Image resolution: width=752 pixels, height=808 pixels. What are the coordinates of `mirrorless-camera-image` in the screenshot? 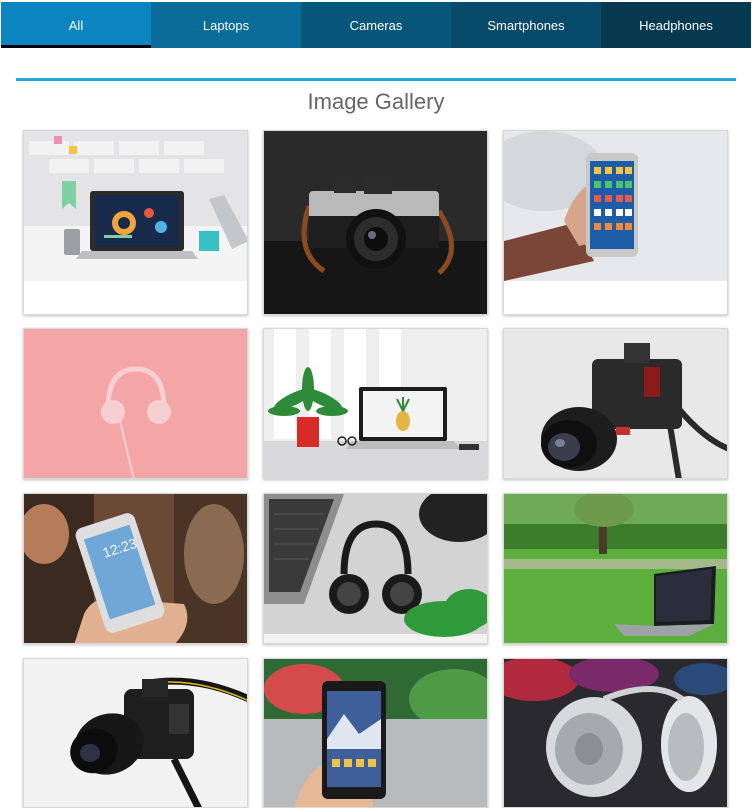 It's located at (615, 403).